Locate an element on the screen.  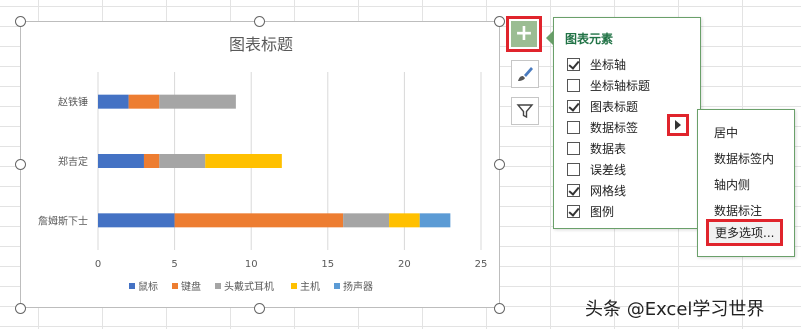
element-label: 图例 is located at coordinates (602, 211).